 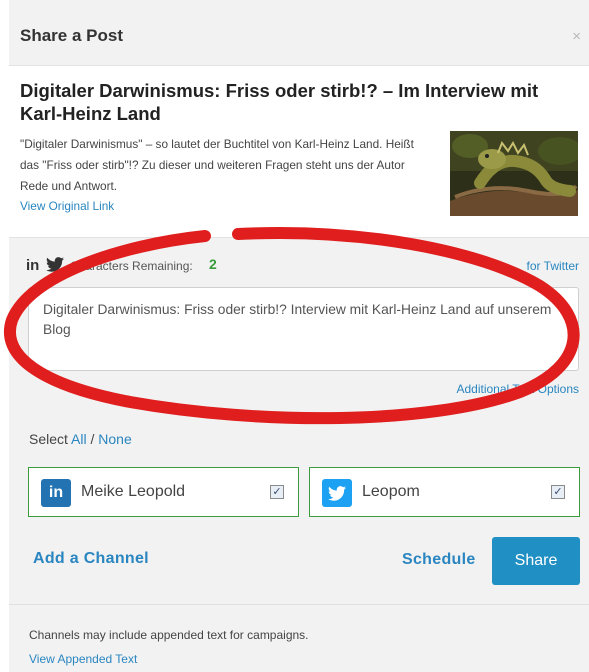 I want to click on add-channel-link: Add a Channel, so click(x=91, y=559).